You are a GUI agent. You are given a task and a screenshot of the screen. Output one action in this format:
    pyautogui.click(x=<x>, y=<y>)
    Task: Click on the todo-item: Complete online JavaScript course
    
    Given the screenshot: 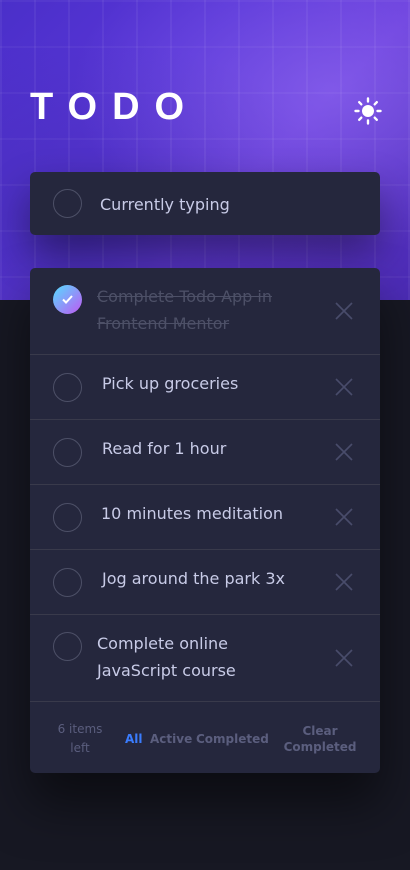 What is the action you would take?
    pyautogui.click(x=205, y=658)
    